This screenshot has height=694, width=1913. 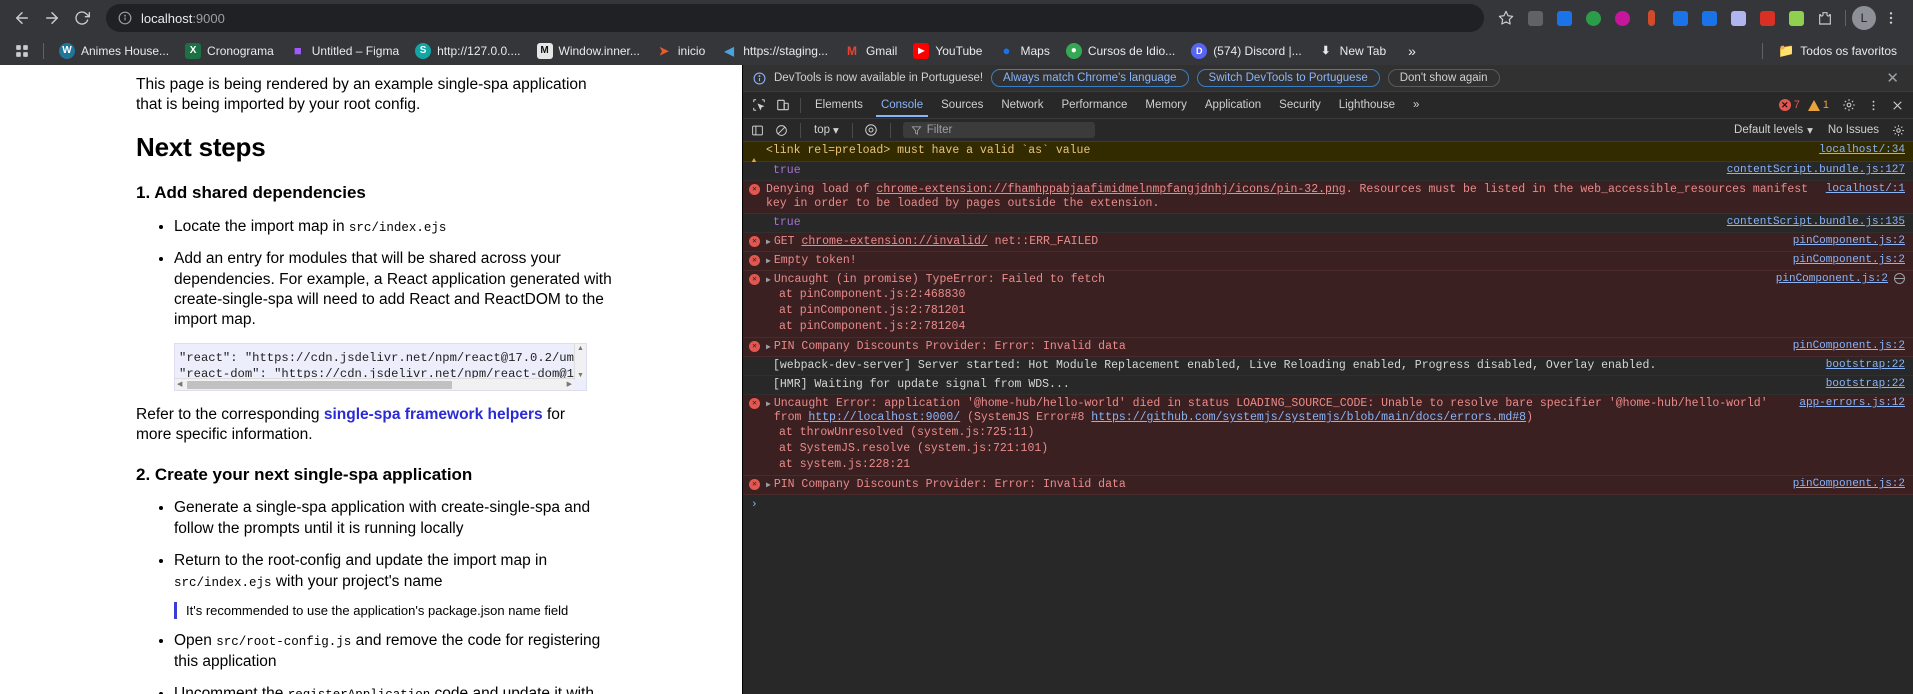 What do you see at coordinates (1022, 105) in the screenshot?
I see `tab-network: Network` at bounding box center [1022, 105].